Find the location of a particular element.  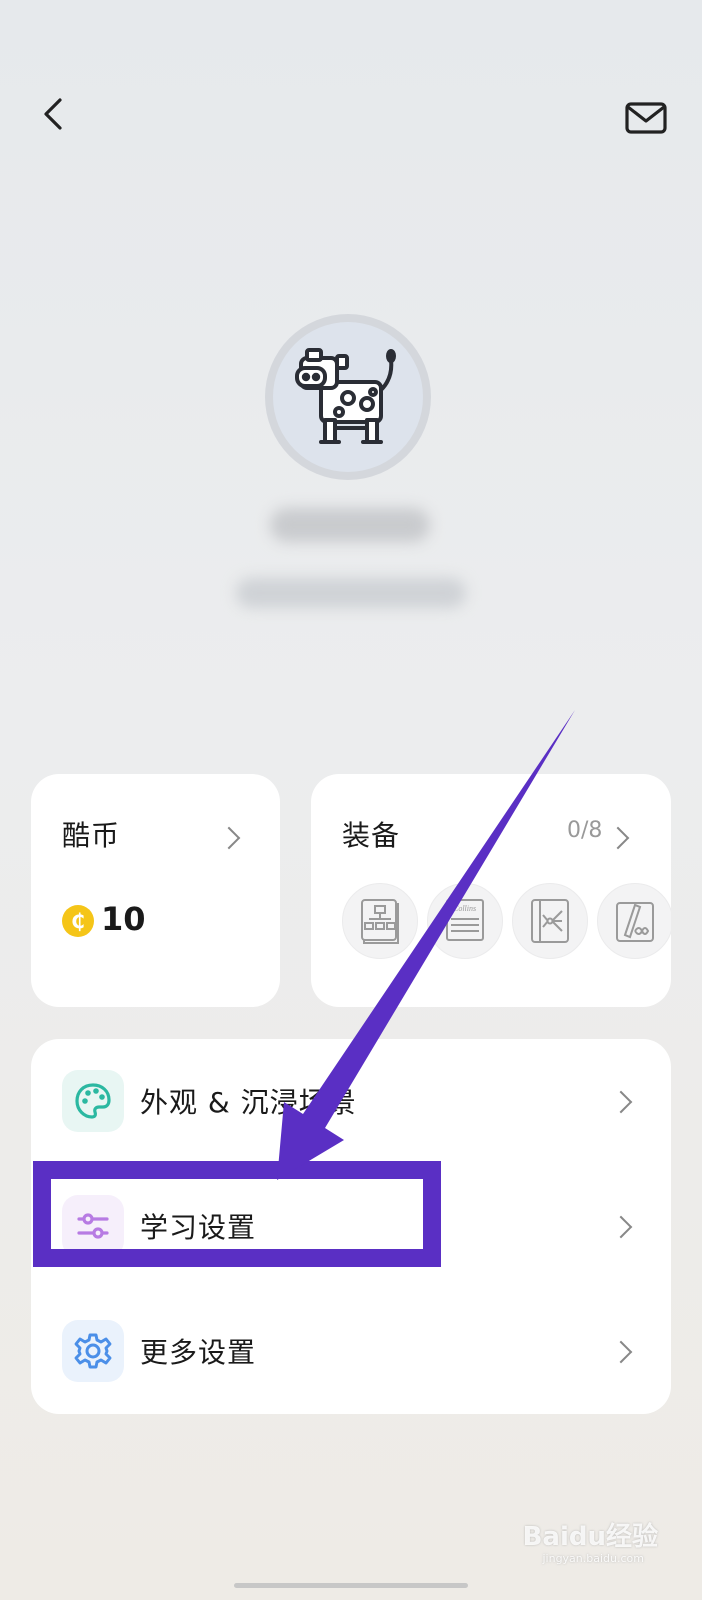

menu-item-more-settings: 更多设置 is located at coordinates (351, 1351).